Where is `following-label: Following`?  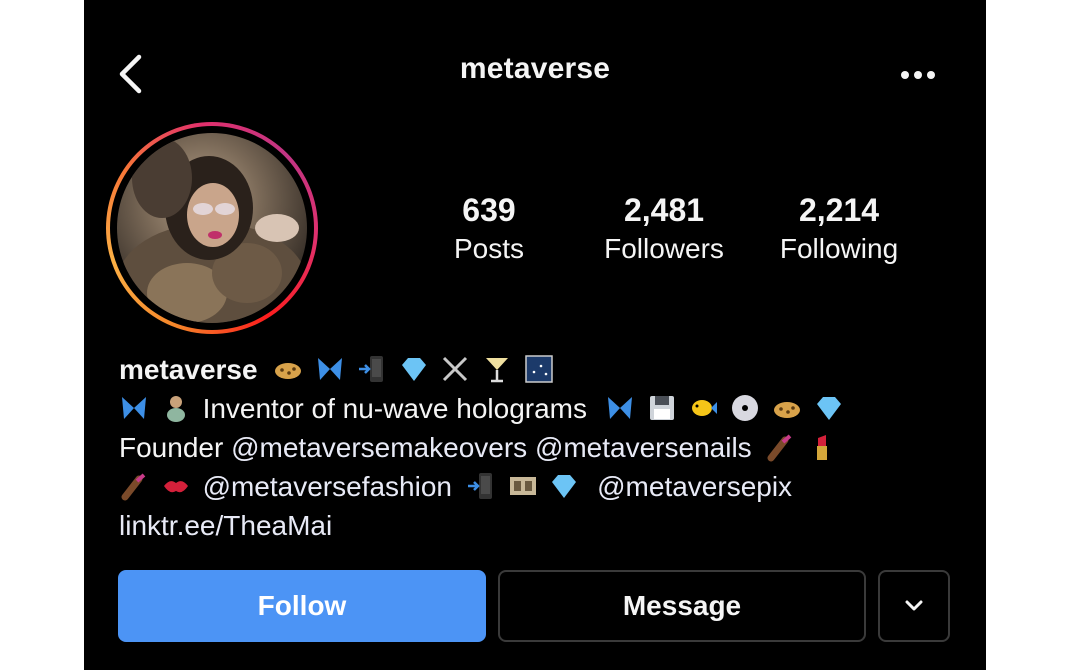 following-label: Following is located at coordinates (839, 248).